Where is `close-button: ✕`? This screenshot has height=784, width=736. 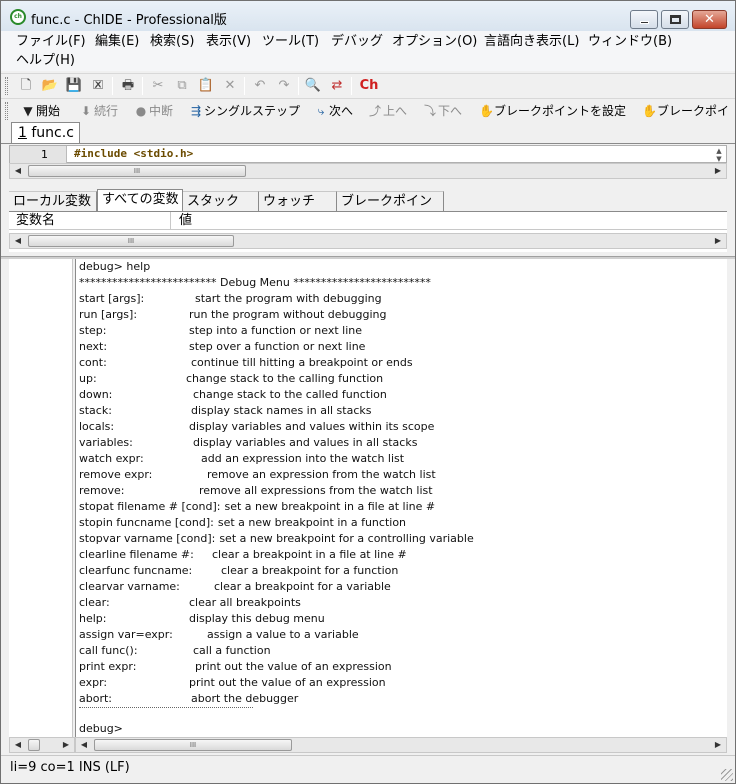
close-button: ✕ is located at coordinates (709, 19).